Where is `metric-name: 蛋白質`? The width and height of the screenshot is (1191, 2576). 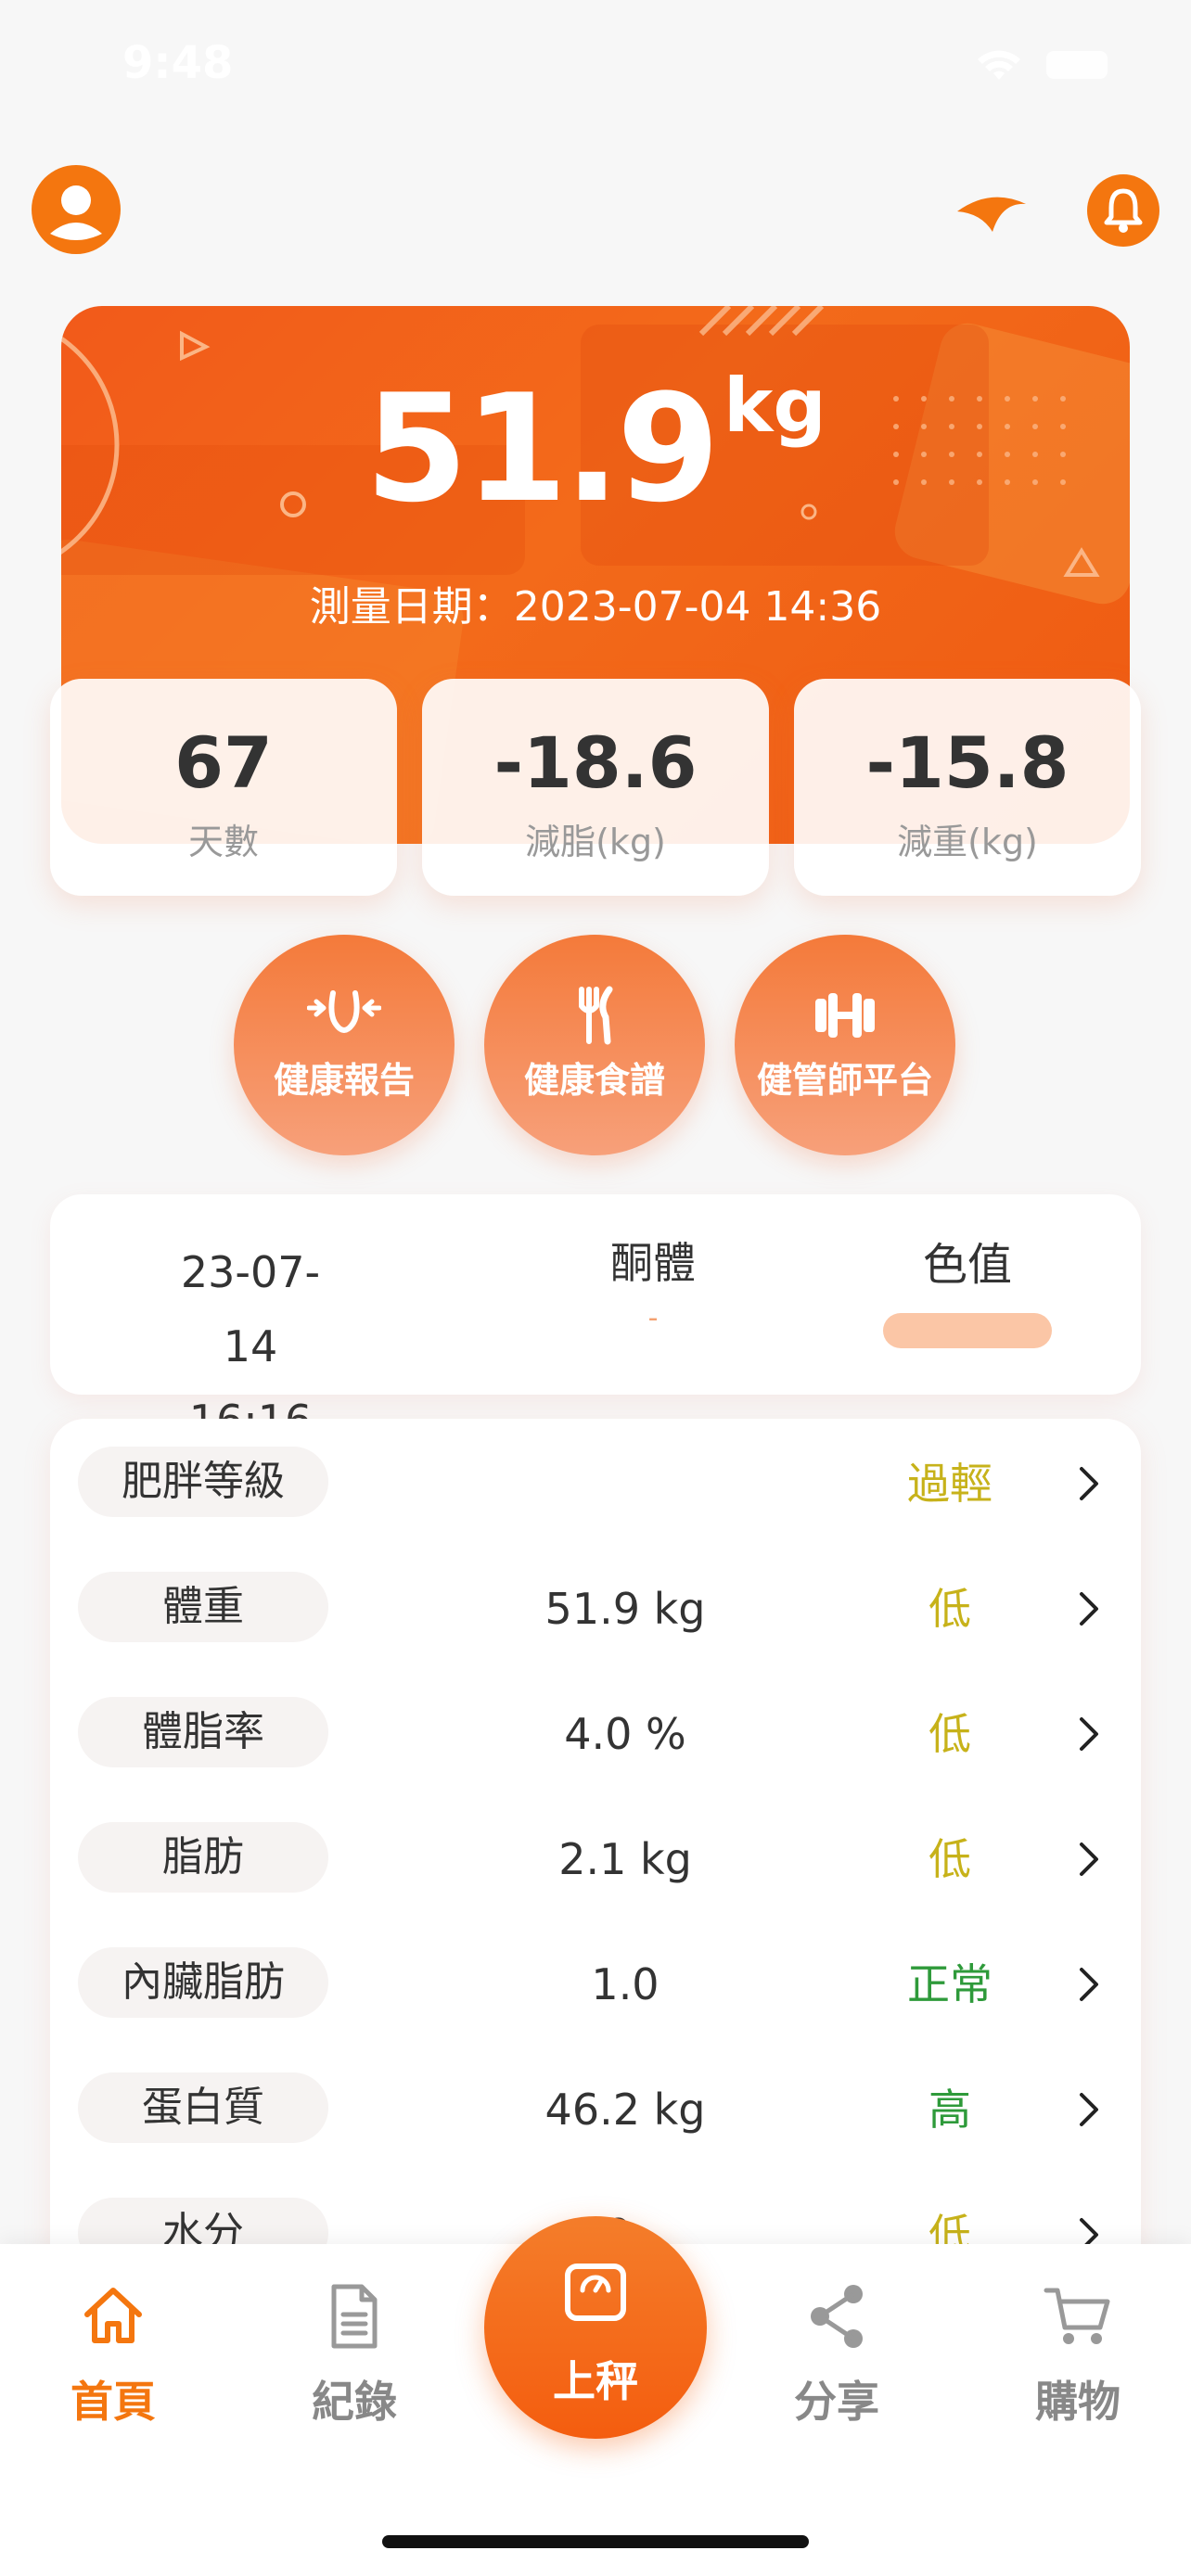 metric-name: 蛋白質 is located at coordinates (203, 2107).